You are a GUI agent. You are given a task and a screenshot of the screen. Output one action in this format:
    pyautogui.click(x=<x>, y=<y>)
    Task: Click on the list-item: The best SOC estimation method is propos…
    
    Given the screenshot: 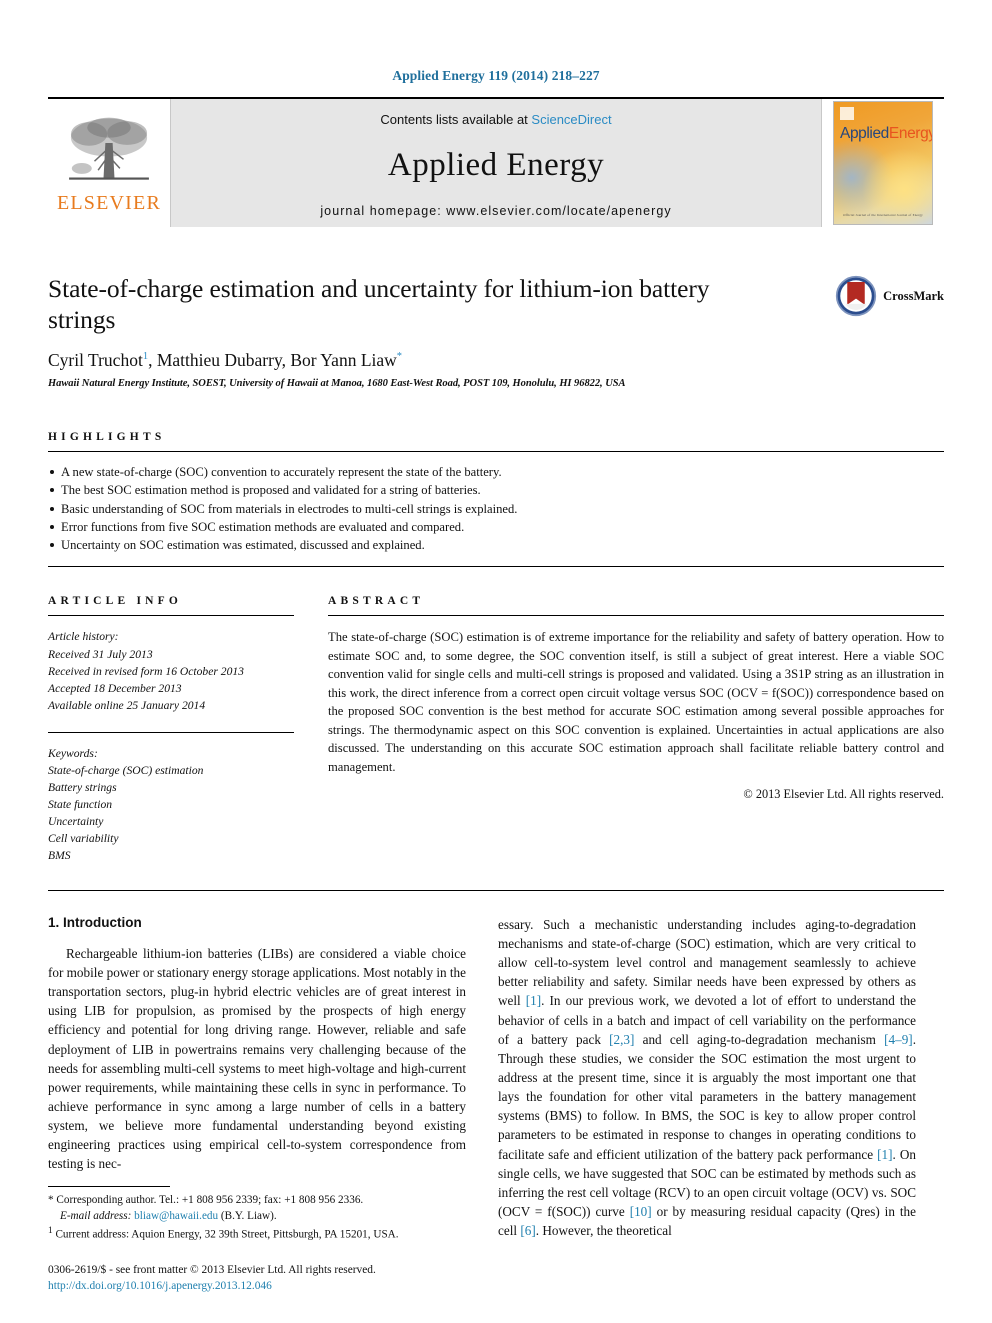 What is the action you would take?
    pyautogui.click(x=496, y=490)
    